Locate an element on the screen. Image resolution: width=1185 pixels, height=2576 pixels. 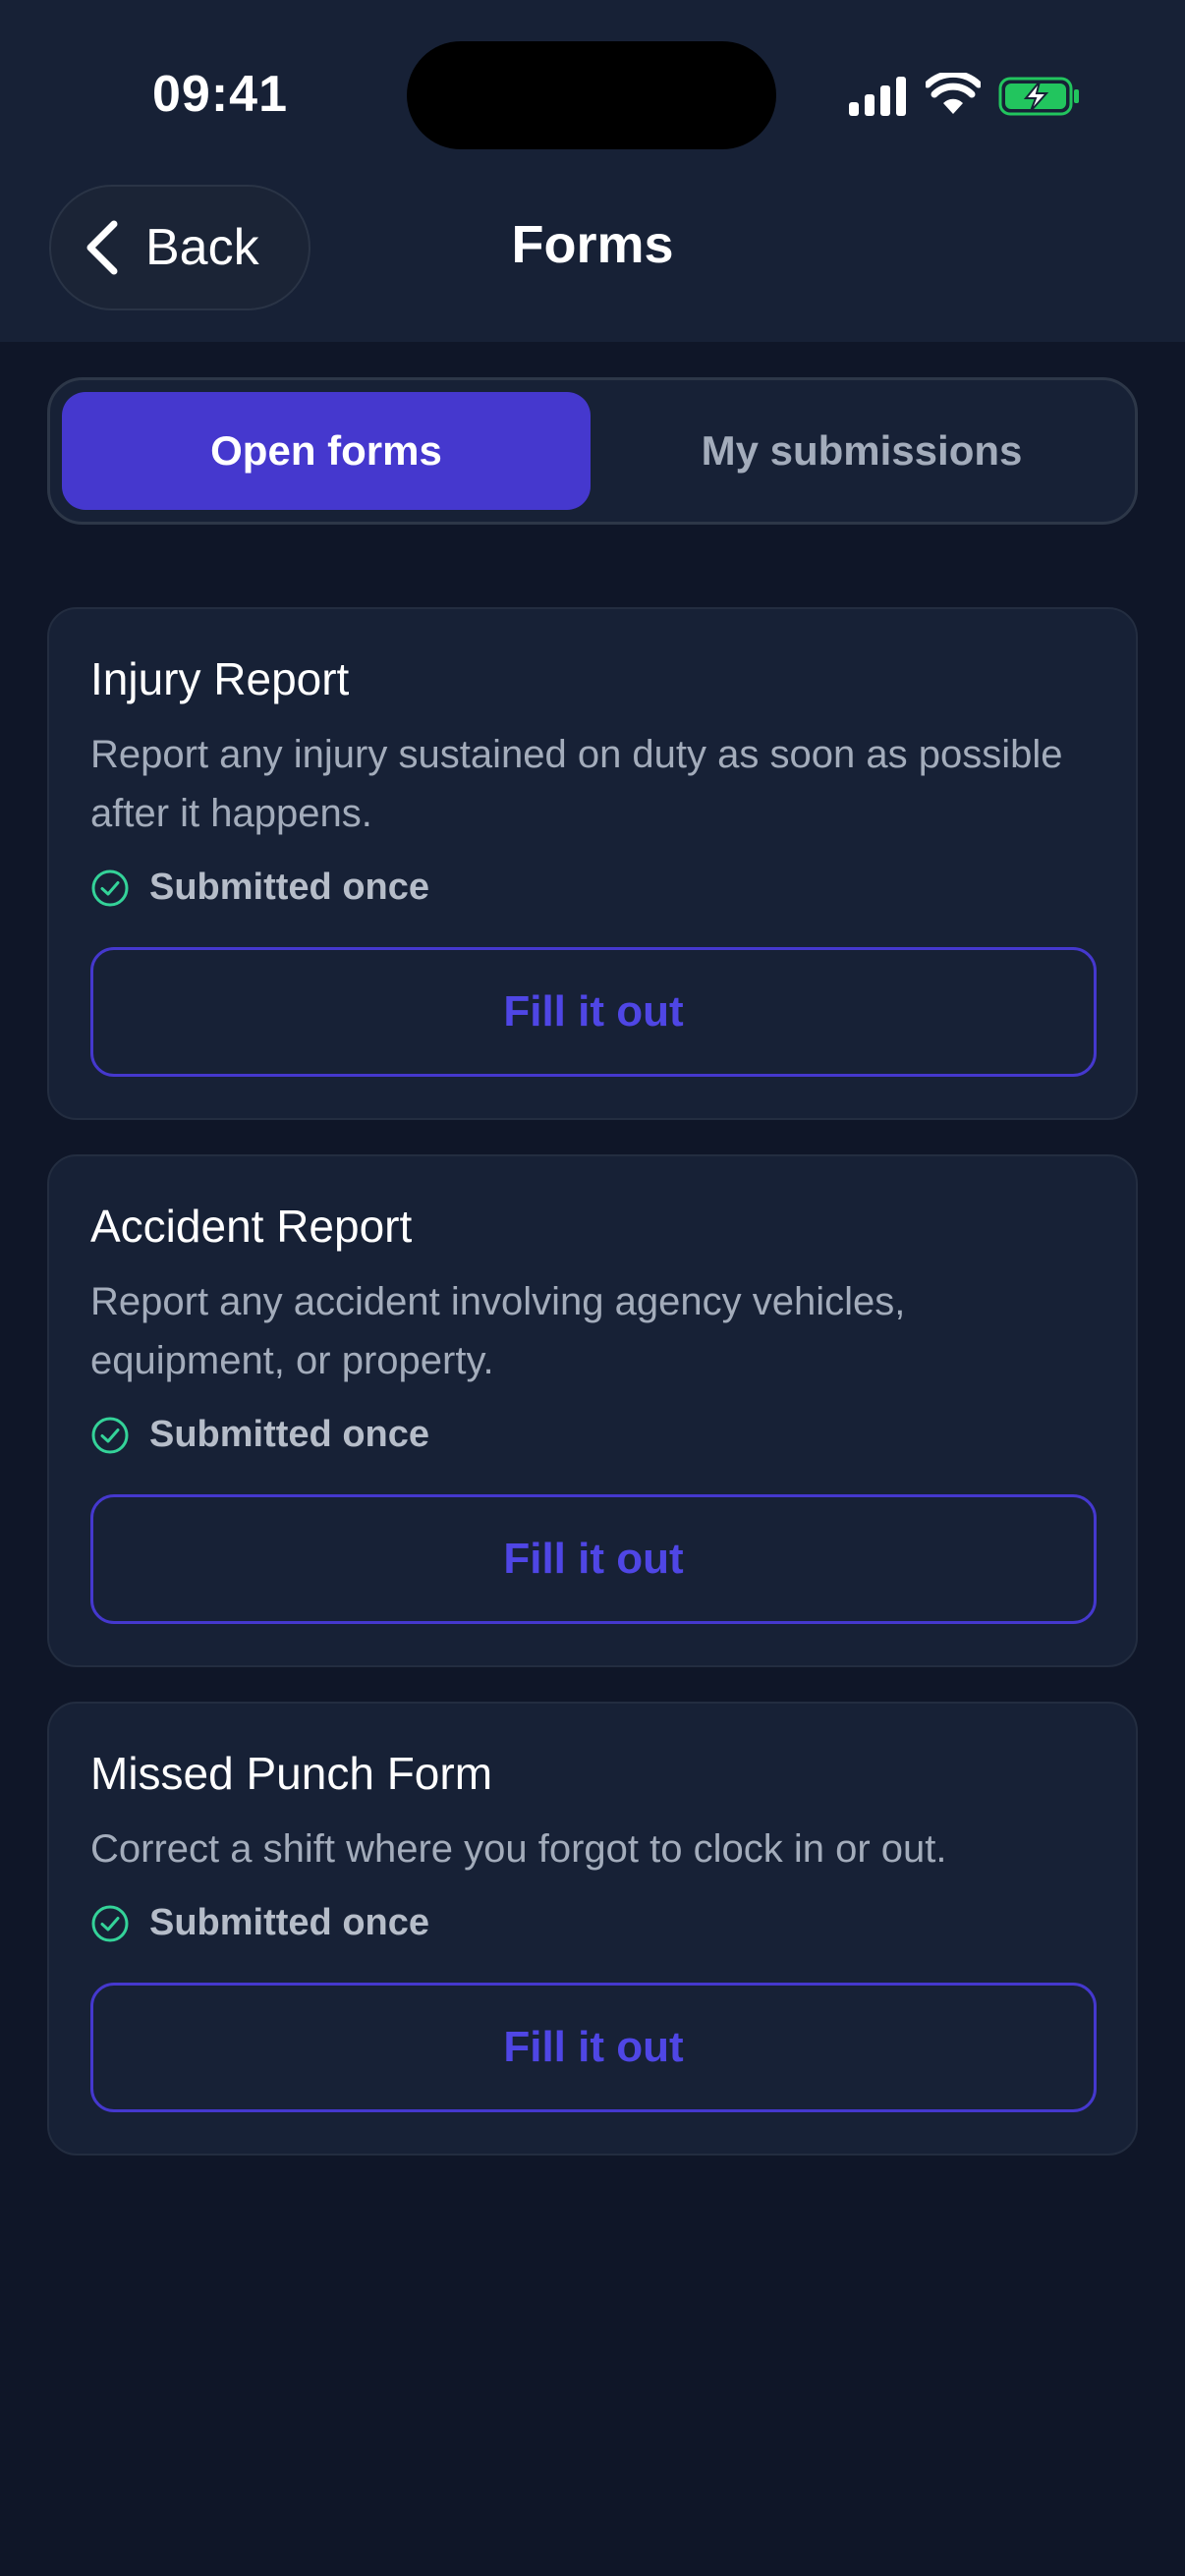
form-title: Accident Report is located at coordinates (252, 1226).